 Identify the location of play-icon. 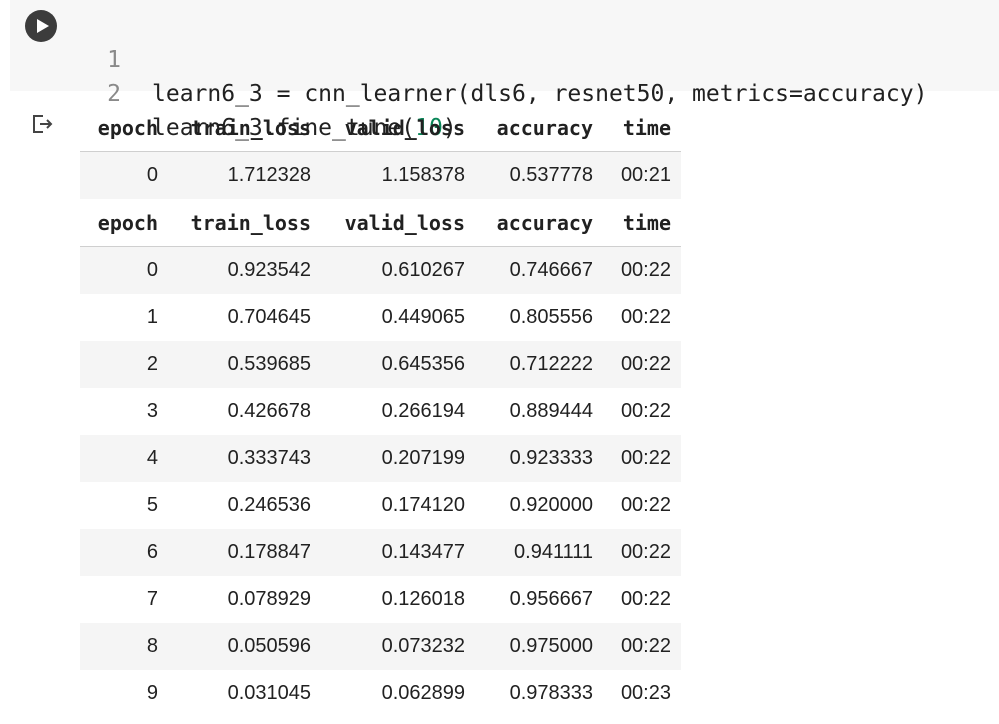
(43, 26).